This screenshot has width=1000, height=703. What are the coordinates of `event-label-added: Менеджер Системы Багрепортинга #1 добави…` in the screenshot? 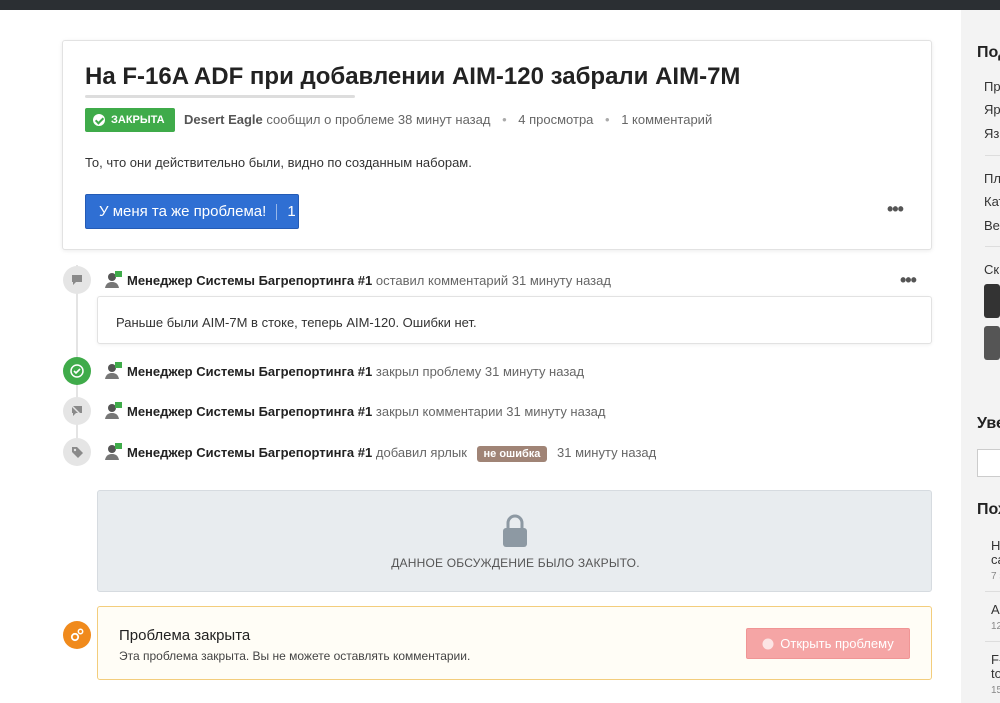 It's located at (391, 453).